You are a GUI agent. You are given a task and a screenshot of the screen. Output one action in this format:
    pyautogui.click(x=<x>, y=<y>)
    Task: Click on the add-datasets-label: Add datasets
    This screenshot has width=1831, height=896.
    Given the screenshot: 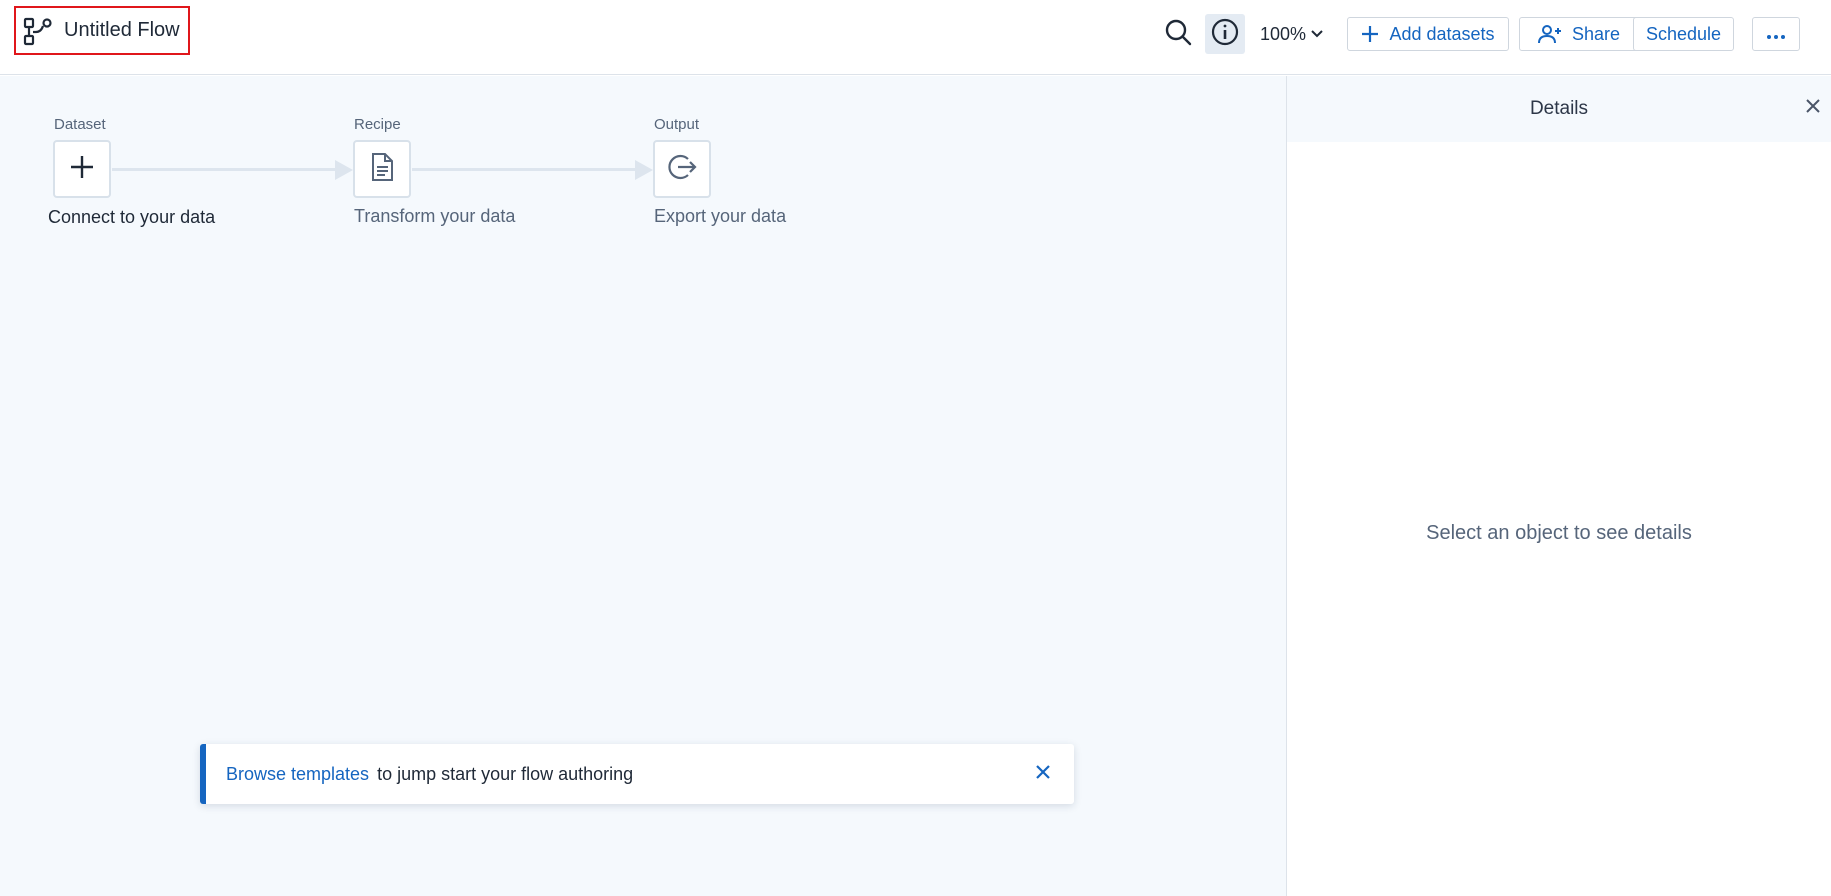 What is the action you would take?
    pyautogui.click(x=1442, y=33)
    